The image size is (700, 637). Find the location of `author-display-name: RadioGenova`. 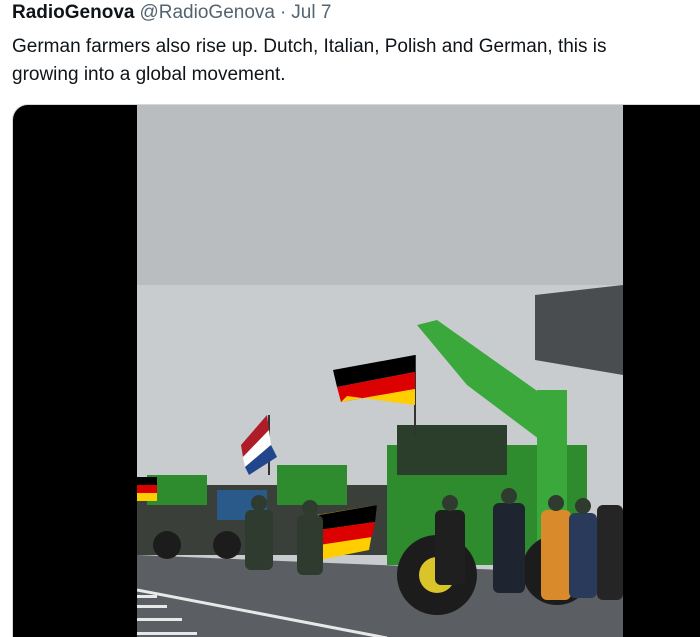

author-display-name: RadioGenova is located at coordinates (73, 13).